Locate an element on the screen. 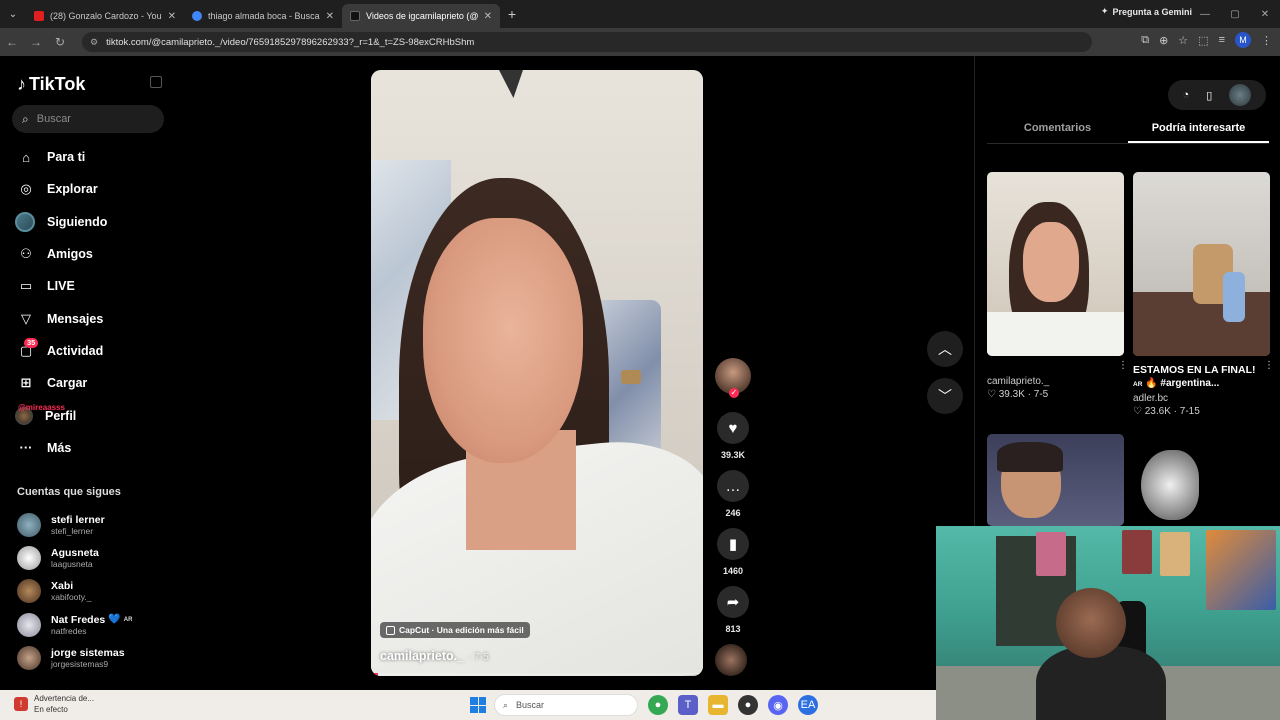 The image size is (1280, 720). creator-avatar: ✓ is located at coordinates (733, 378).